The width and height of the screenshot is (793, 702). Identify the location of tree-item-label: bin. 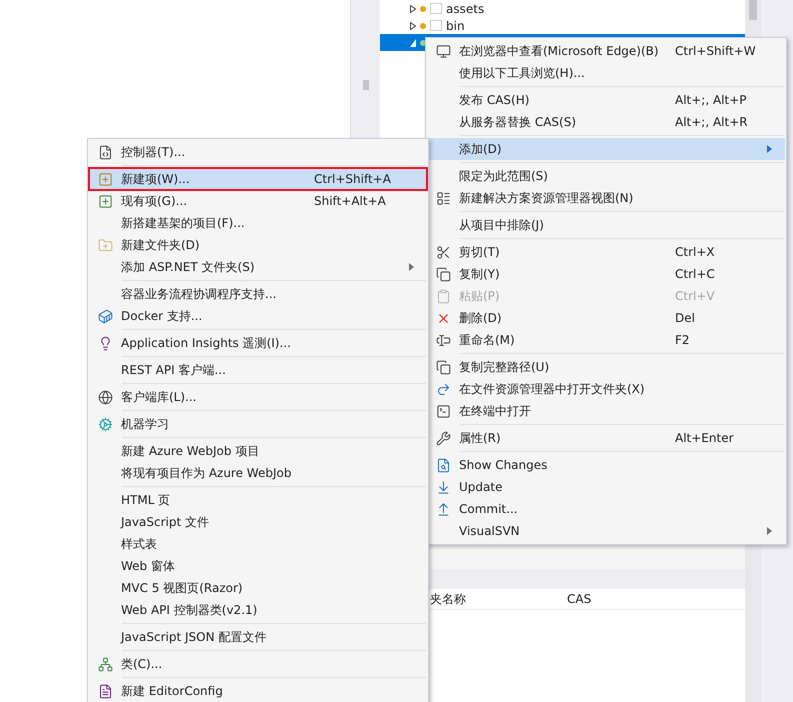
(455, 25).